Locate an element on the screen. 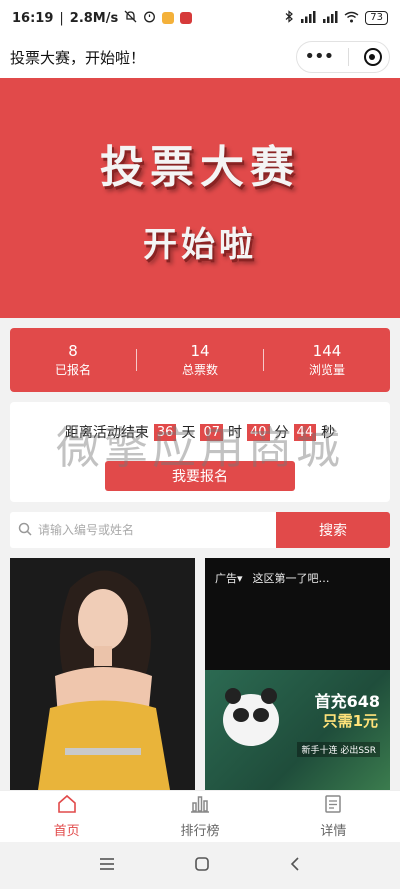 The width and height of the screenshot is (400, 889). ad-promo-title: 首充648 is located at coordinates (347, 701).